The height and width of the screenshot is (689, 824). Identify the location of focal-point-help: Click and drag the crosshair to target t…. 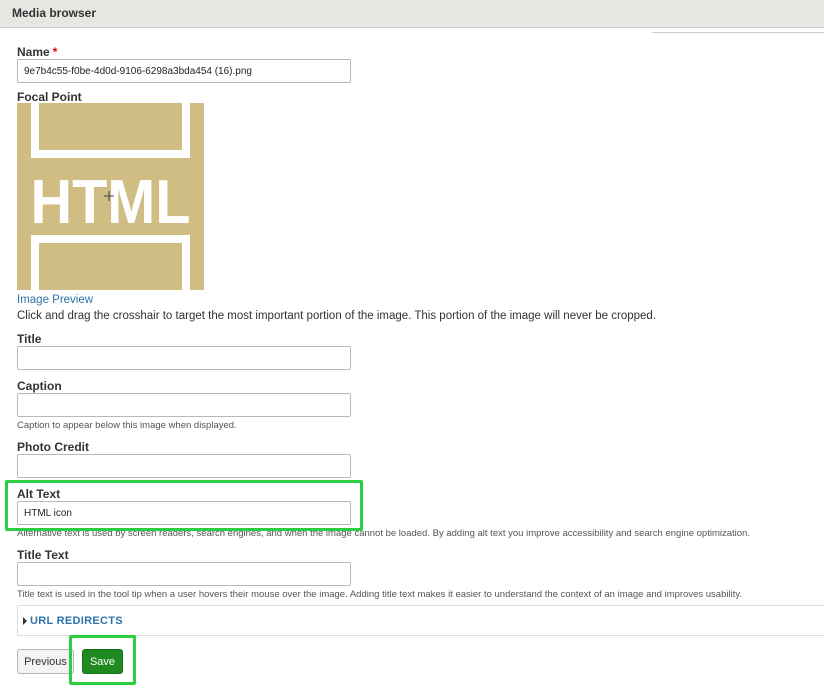
(337, 316).